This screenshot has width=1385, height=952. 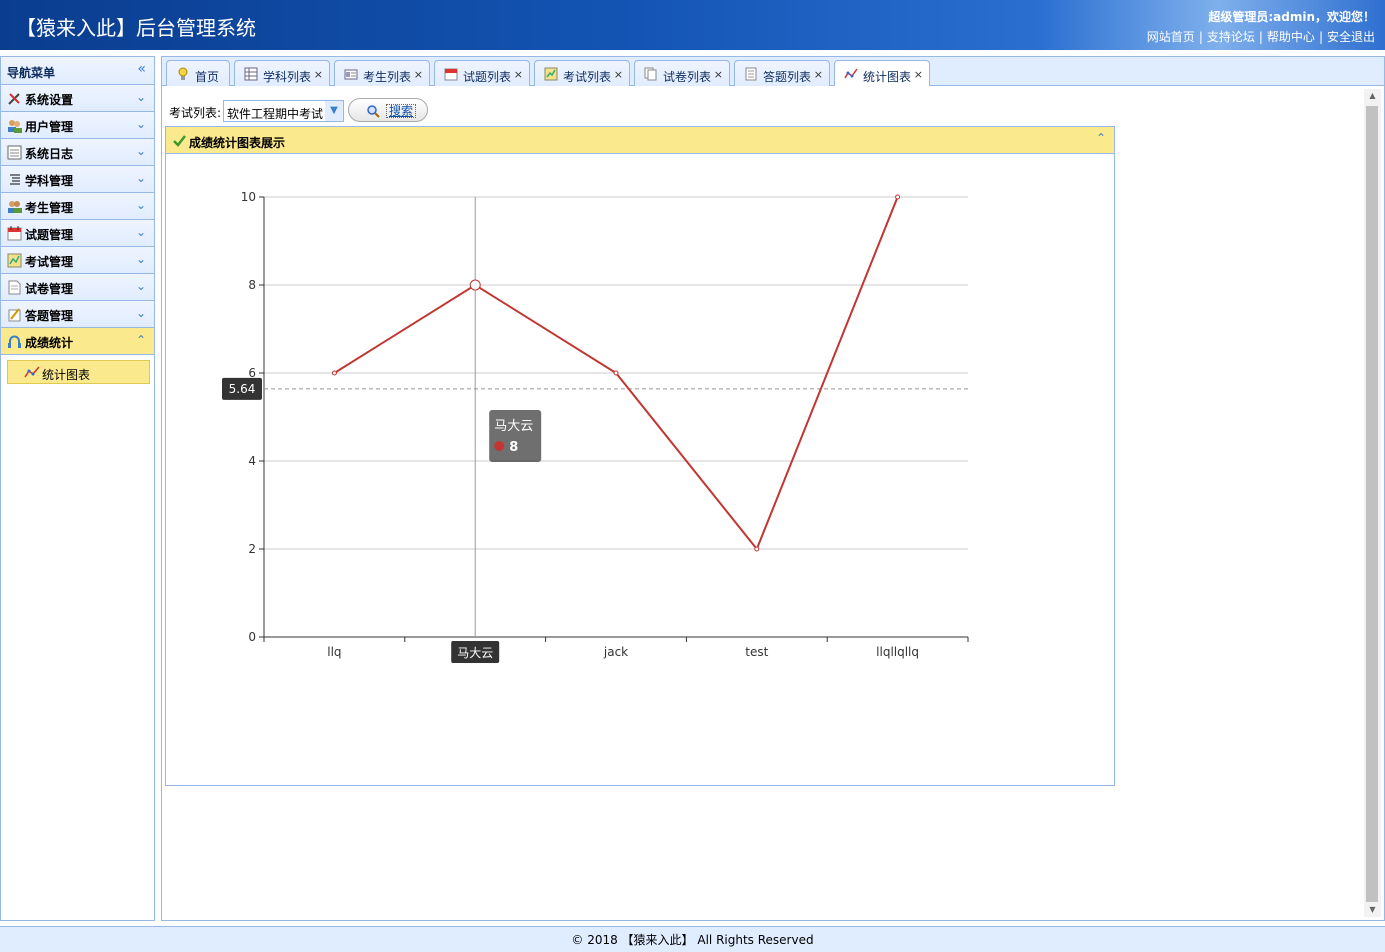 I want to click on table-icon, so click(x=251, y=74).